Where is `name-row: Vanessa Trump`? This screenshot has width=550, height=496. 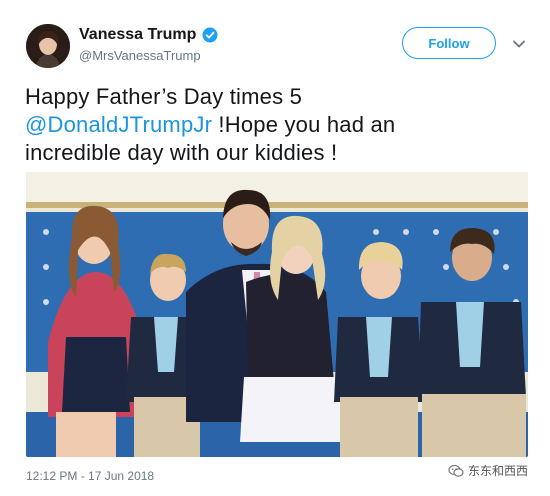 name-row: Vanessa Trump is located at coordinates (148, 35).